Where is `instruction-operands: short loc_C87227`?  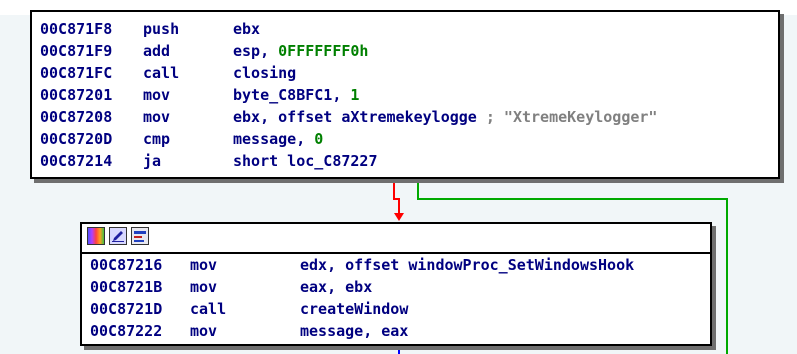 instruction-operands: short loc_C87227 is located at coordinates (305, 161).